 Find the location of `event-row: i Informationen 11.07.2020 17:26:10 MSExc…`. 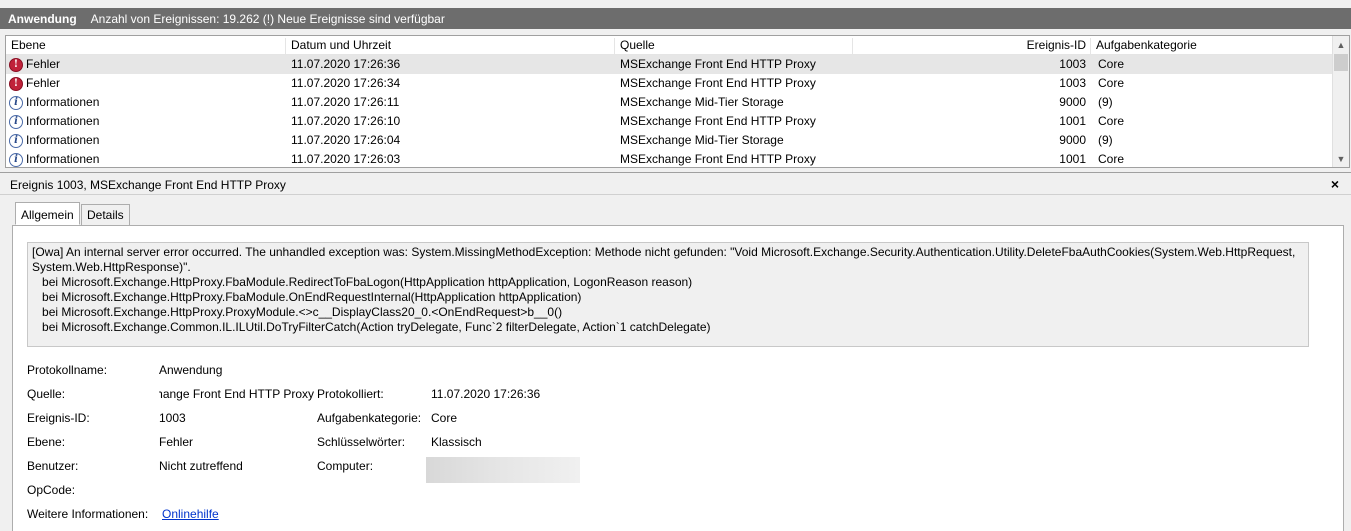

event-row: i Informationen 11.07.2020 17:26:10 MSExc… is located at coordinates (669, 121).